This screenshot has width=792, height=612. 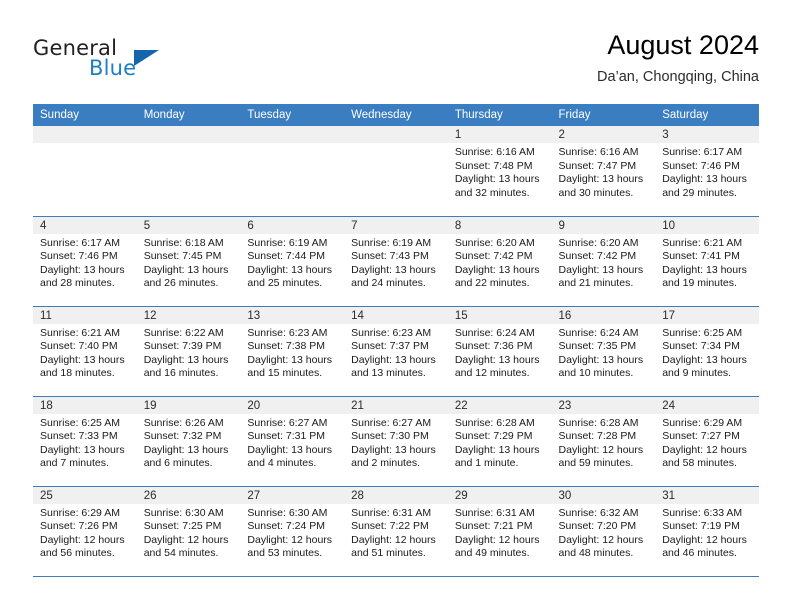 What do you see at coordinates (85, 315) in the screenshot?
I see `day-number: 11` at bounding box center [85, 315].